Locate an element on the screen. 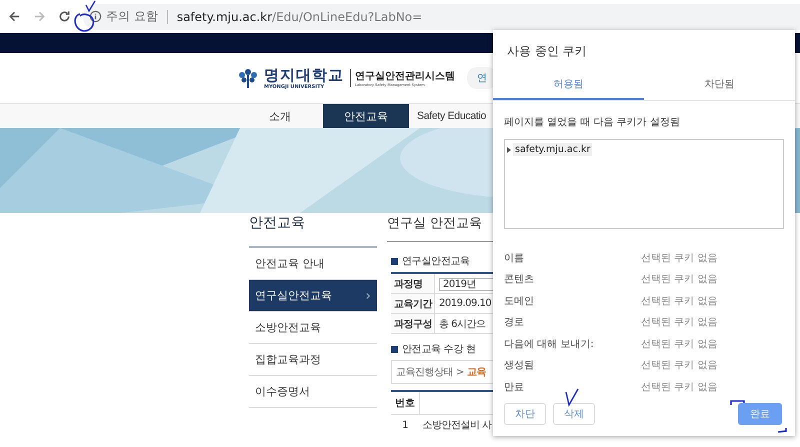 This screenshot has height=447, width=800. breadcrumb-item: 교육진행상태 is located at coordinates (424, 372).